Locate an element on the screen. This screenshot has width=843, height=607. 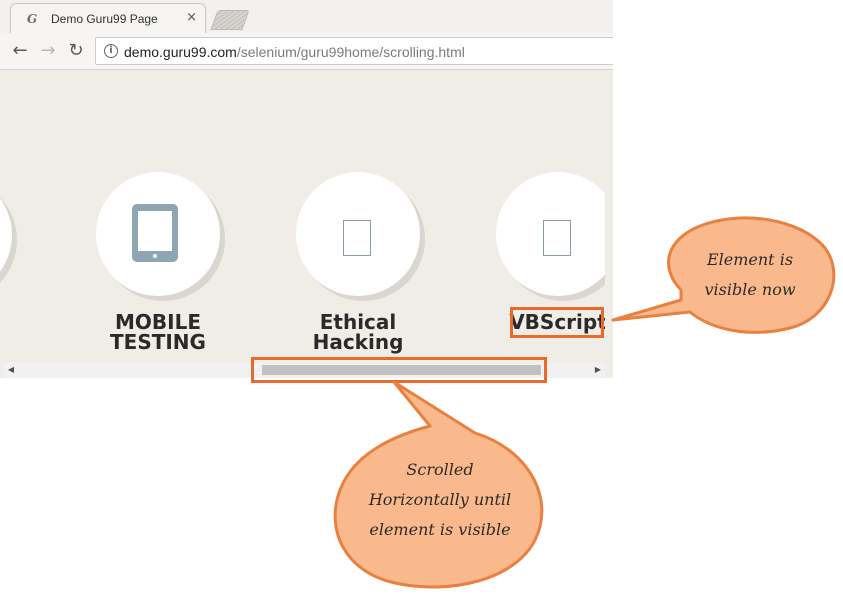
scroll-callout-line1: Scrolled is located at coordinates (440, 469).